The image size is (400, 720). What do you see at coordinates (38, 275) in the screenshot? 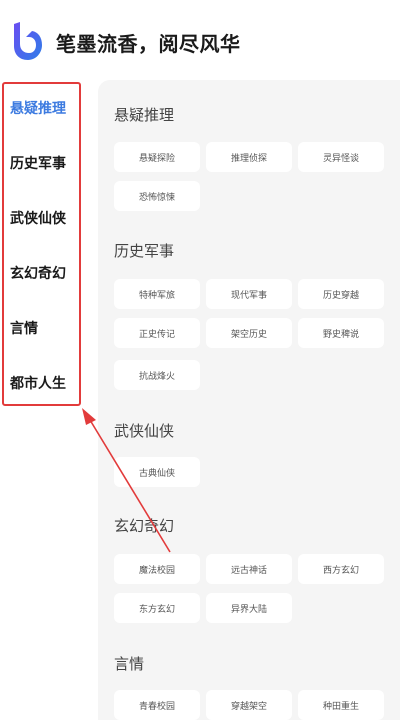
I see `sidebar-item-fantasy: 玄幻奇幻` at bounding box center [38, 275].